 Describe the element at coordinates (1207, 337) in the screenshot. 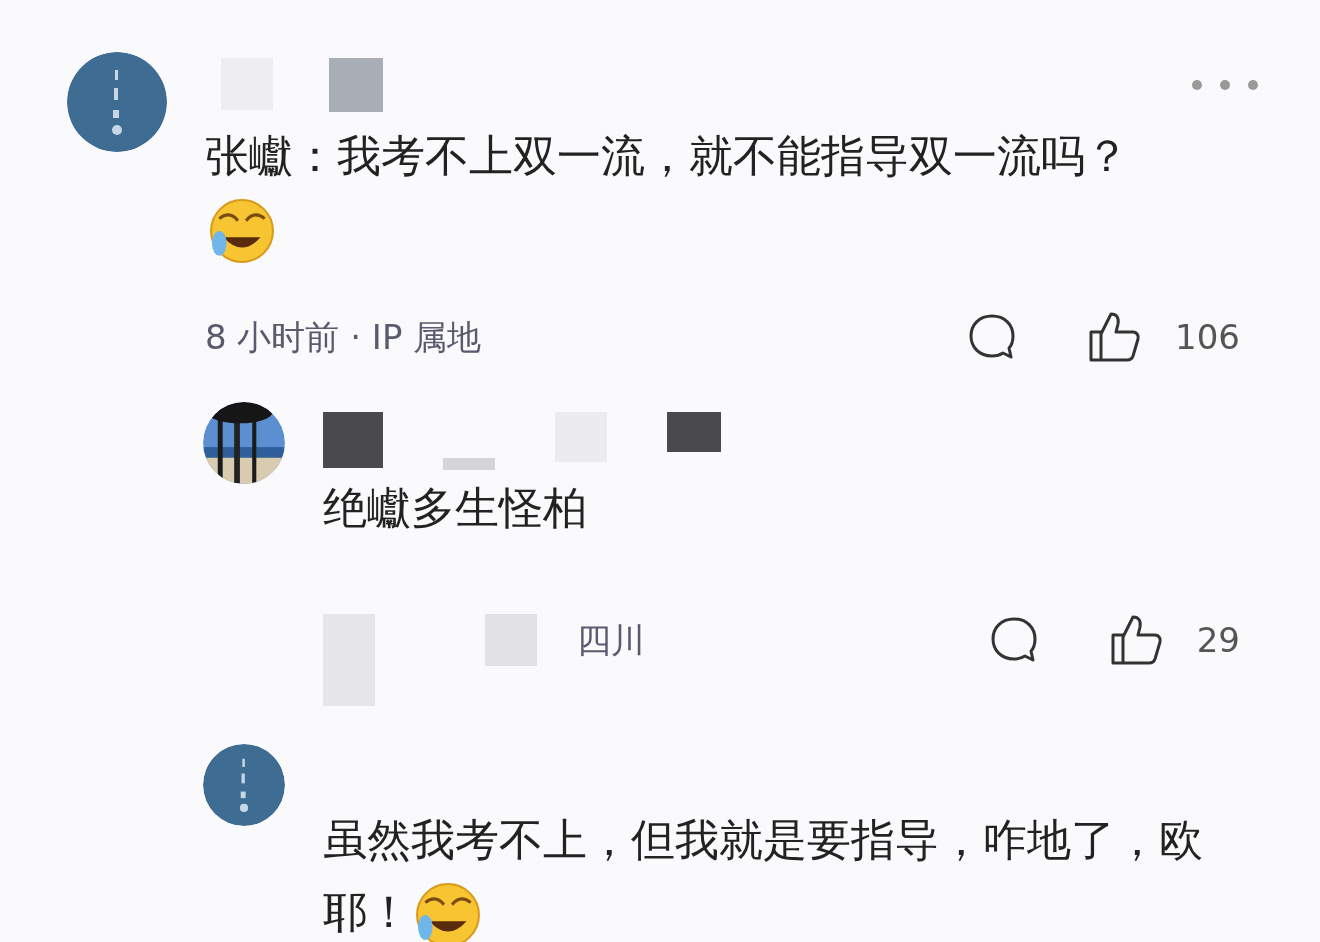

I see `like-count: 106` at that location.